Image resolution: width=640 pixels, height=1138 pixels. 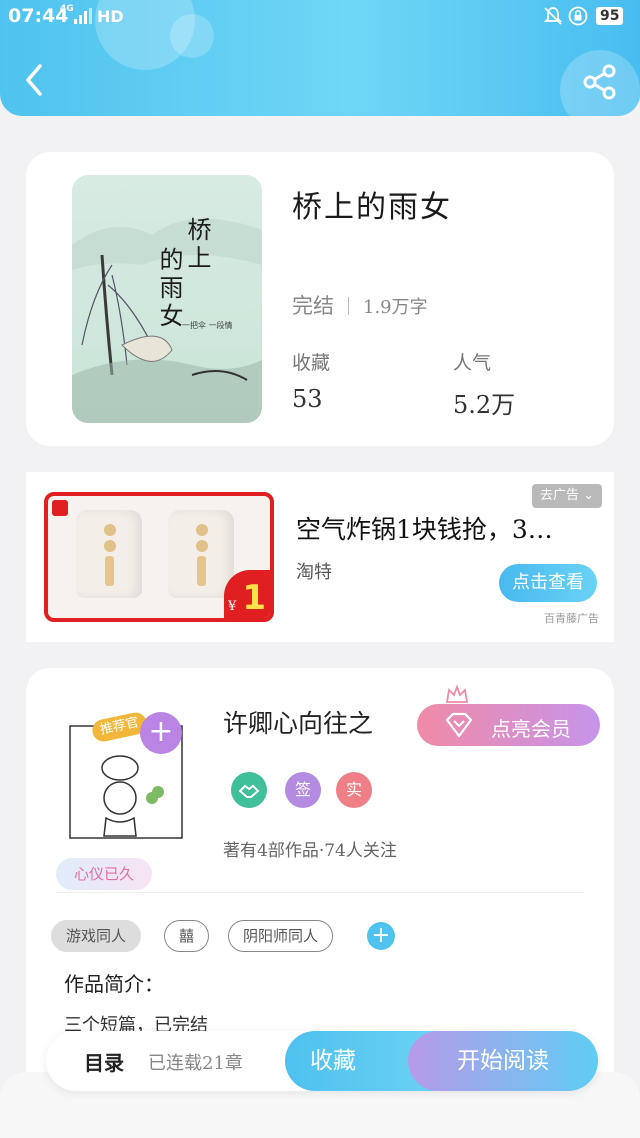 What do you see at coordinates (83, 16) in the screenshot?
I see `signal-icon` at bounding box center [83, 16].